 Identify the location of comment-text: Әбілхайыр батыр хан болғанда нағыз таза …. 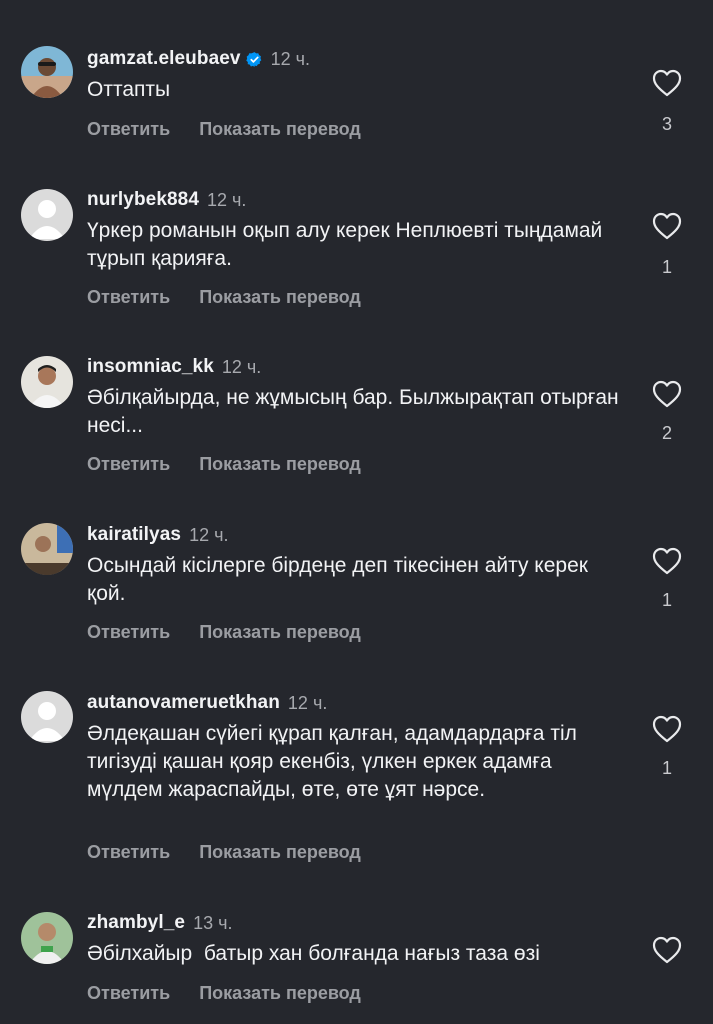
(313, 953).